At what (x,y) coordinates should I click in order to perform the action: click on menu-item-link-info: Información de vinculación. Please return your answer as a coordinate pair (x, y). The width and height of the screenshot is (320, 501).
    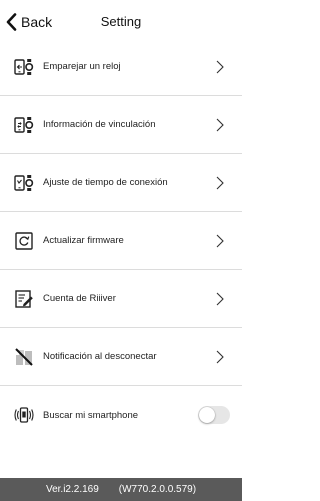
    Looking at the image, I should click on (121, 125).